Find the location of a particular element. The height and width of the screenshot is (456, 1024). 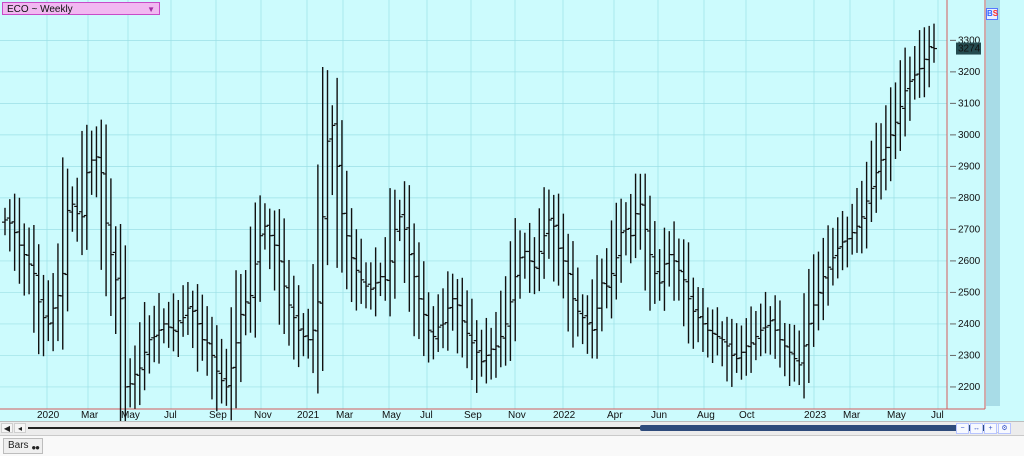

symbol-selector-label: ECO ~ Weekly is located at coordinates (40, 9).